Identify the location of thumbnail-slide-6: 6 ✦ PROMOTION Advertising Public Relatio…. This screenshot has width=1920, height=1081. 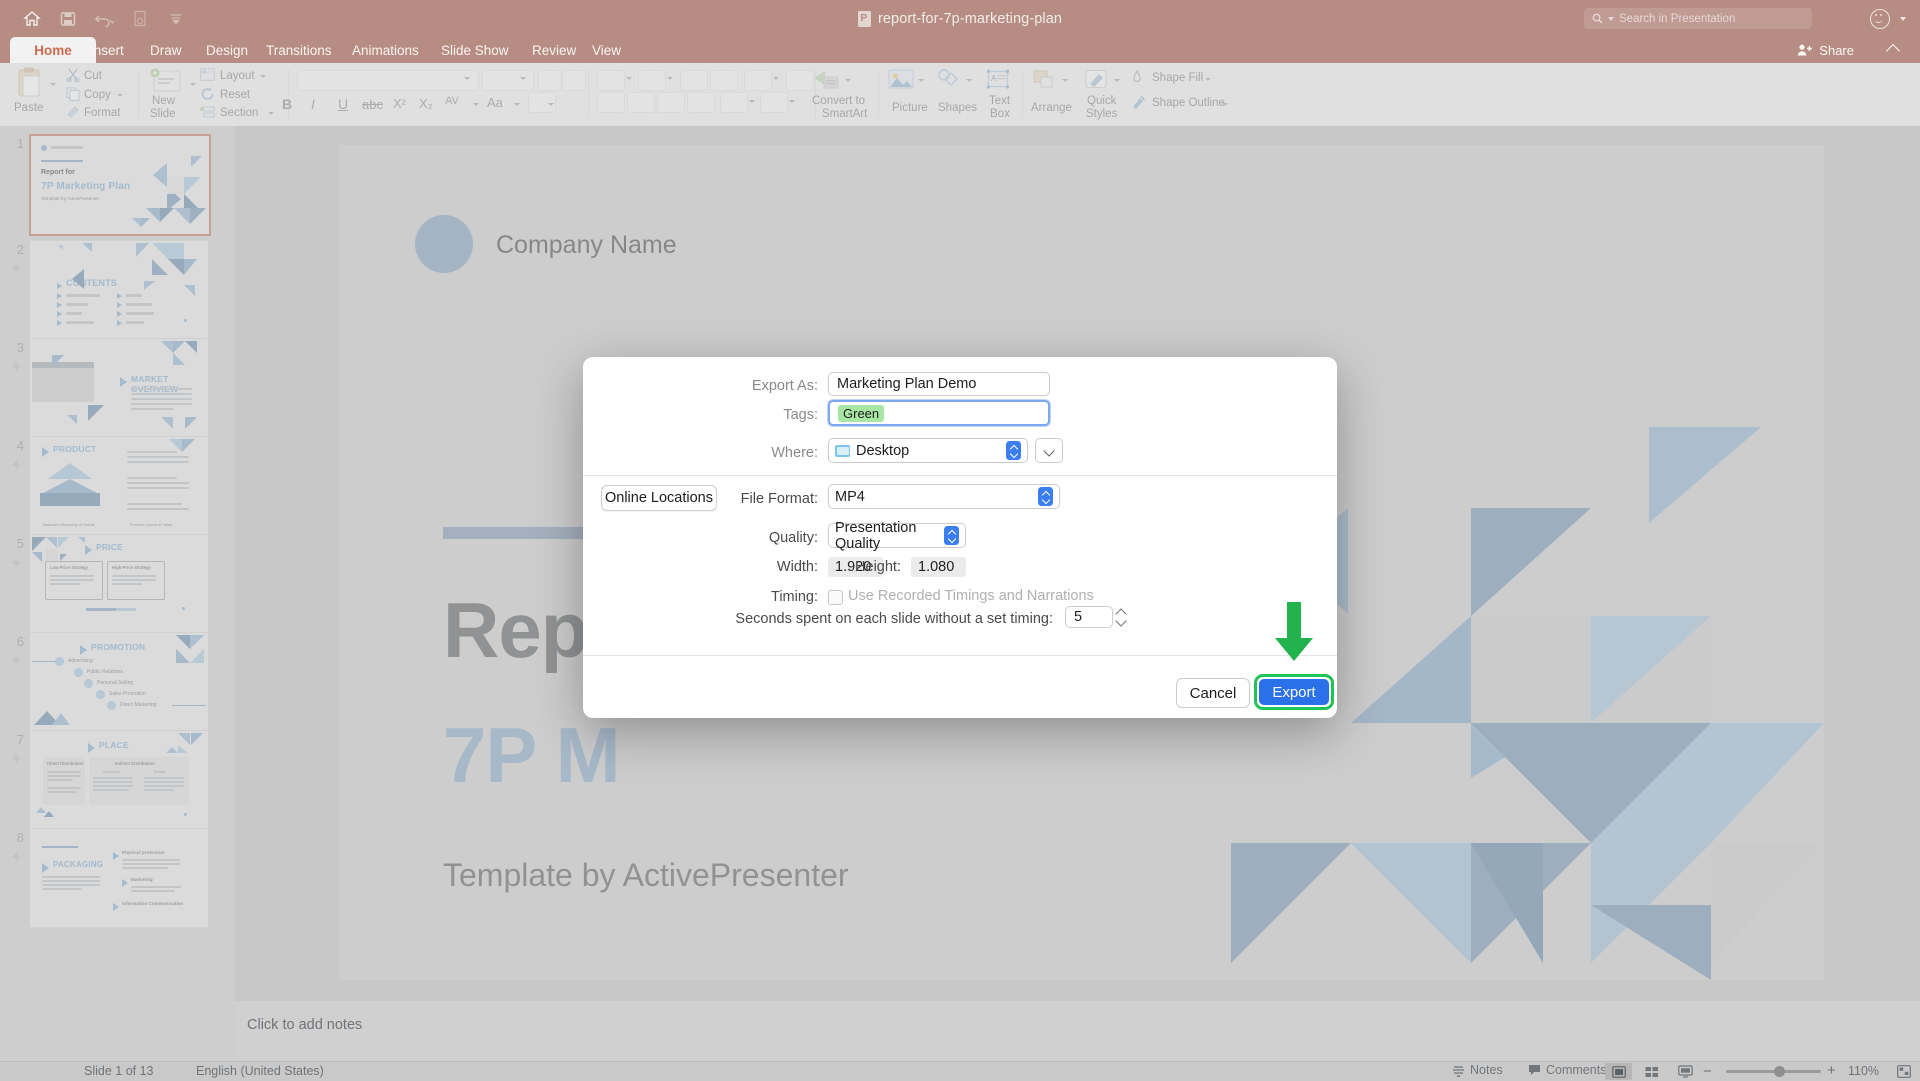
(117, 682).